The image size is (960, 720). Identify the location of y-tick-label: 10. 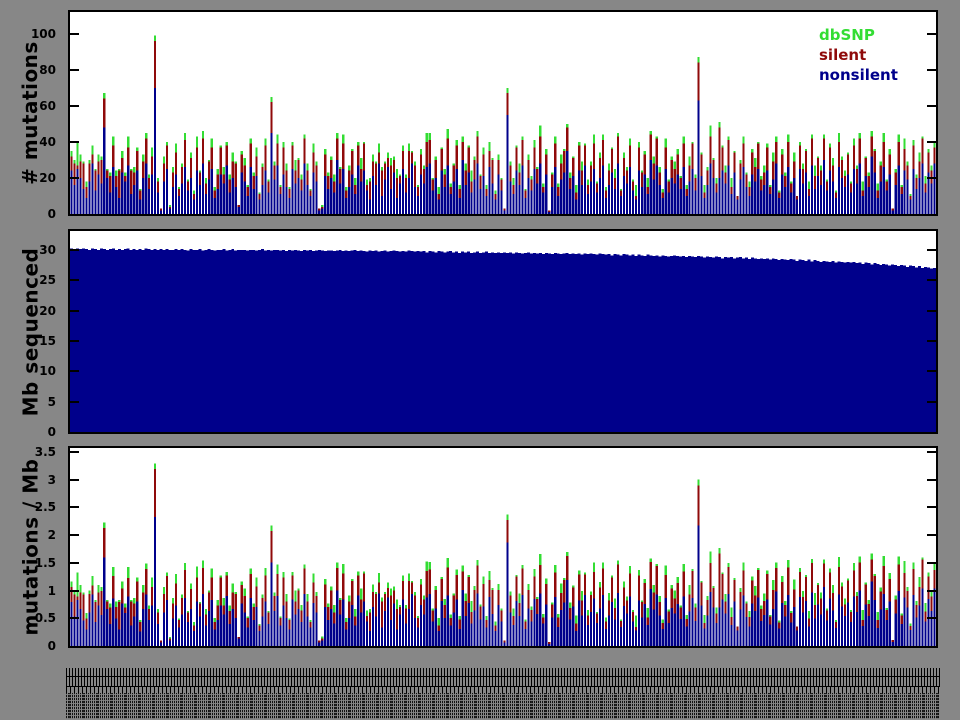
(47, 371).